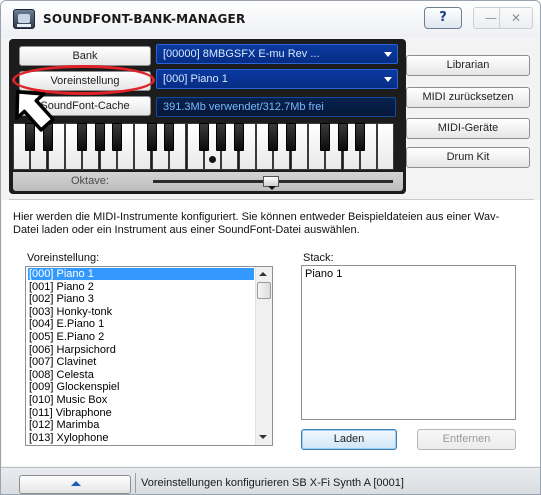 Image resolution: width=541 pixels, height=495 pixels. I want to click on preset-list-item: [006] Harpsichord, so click(141, 350).